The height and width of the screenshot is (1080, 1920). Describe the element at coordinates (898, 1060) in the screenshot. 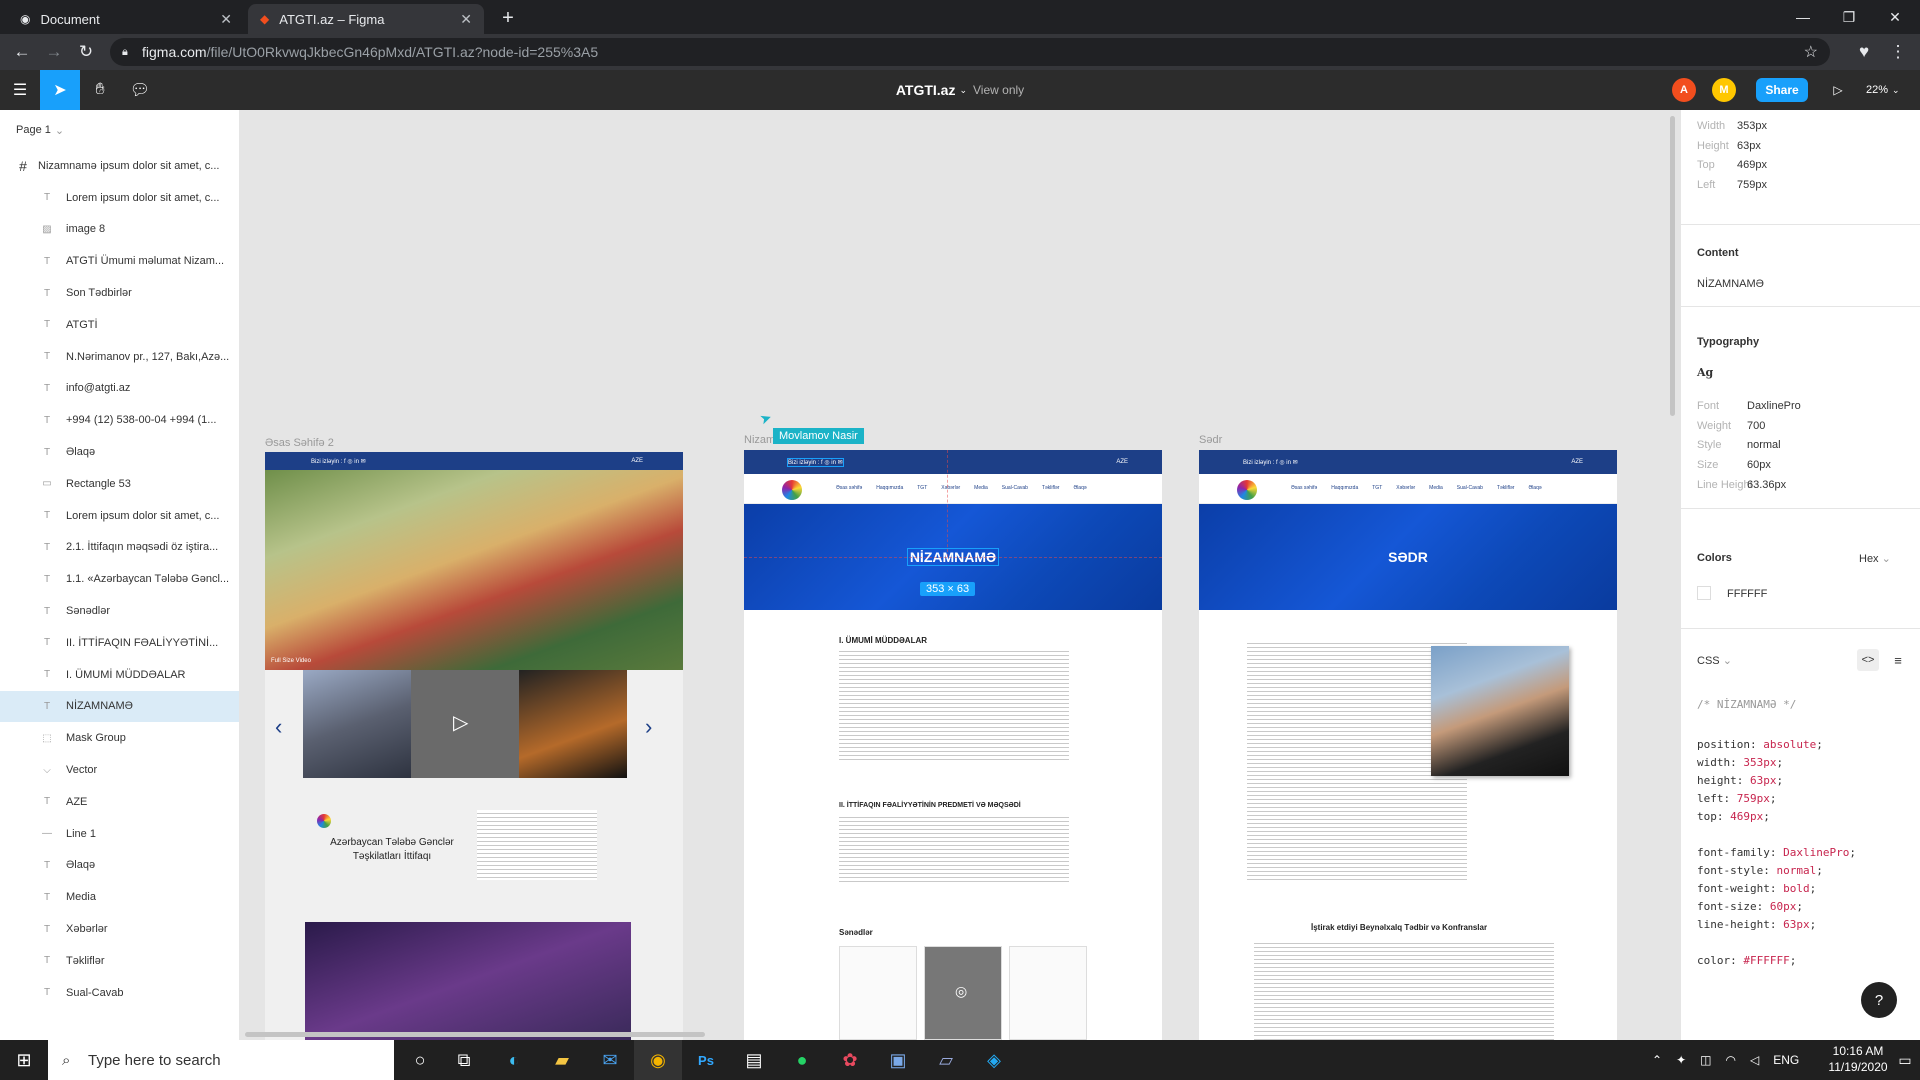

I see `app-icon: ▣` at that location.